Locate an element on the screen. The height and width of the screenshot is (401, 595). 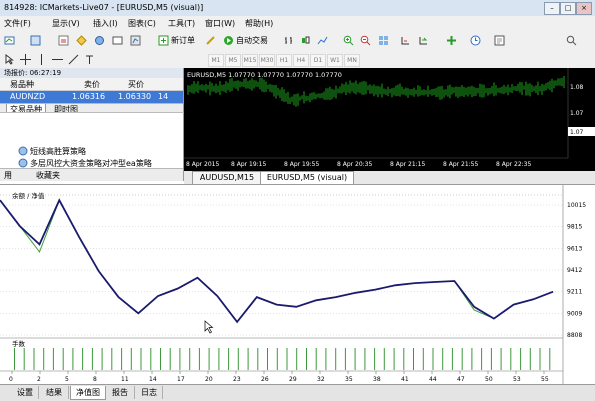
tab-audusd-m15: AUDUSD,M15 is located at coordinates (227, 177).